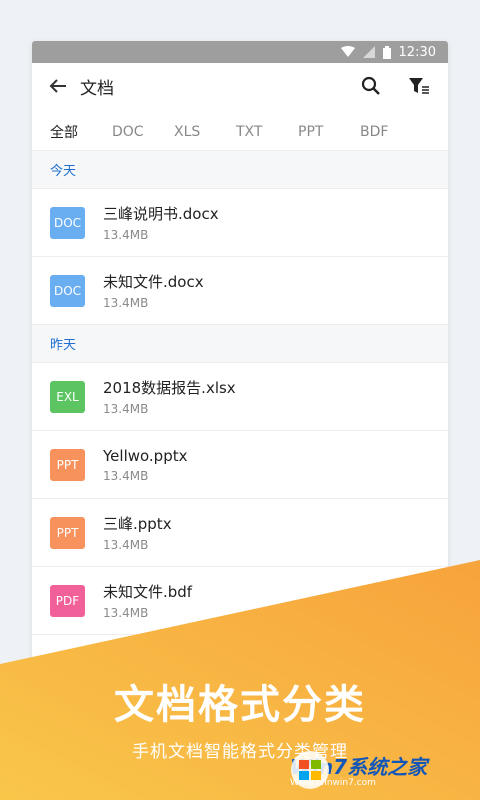 The height and width of the screenshot is (800, 480). Describe the element at coordinates (240, 465) in the screenshot. I see `file-item: PPT Yellwo.pptx 13.4MB` at that location.